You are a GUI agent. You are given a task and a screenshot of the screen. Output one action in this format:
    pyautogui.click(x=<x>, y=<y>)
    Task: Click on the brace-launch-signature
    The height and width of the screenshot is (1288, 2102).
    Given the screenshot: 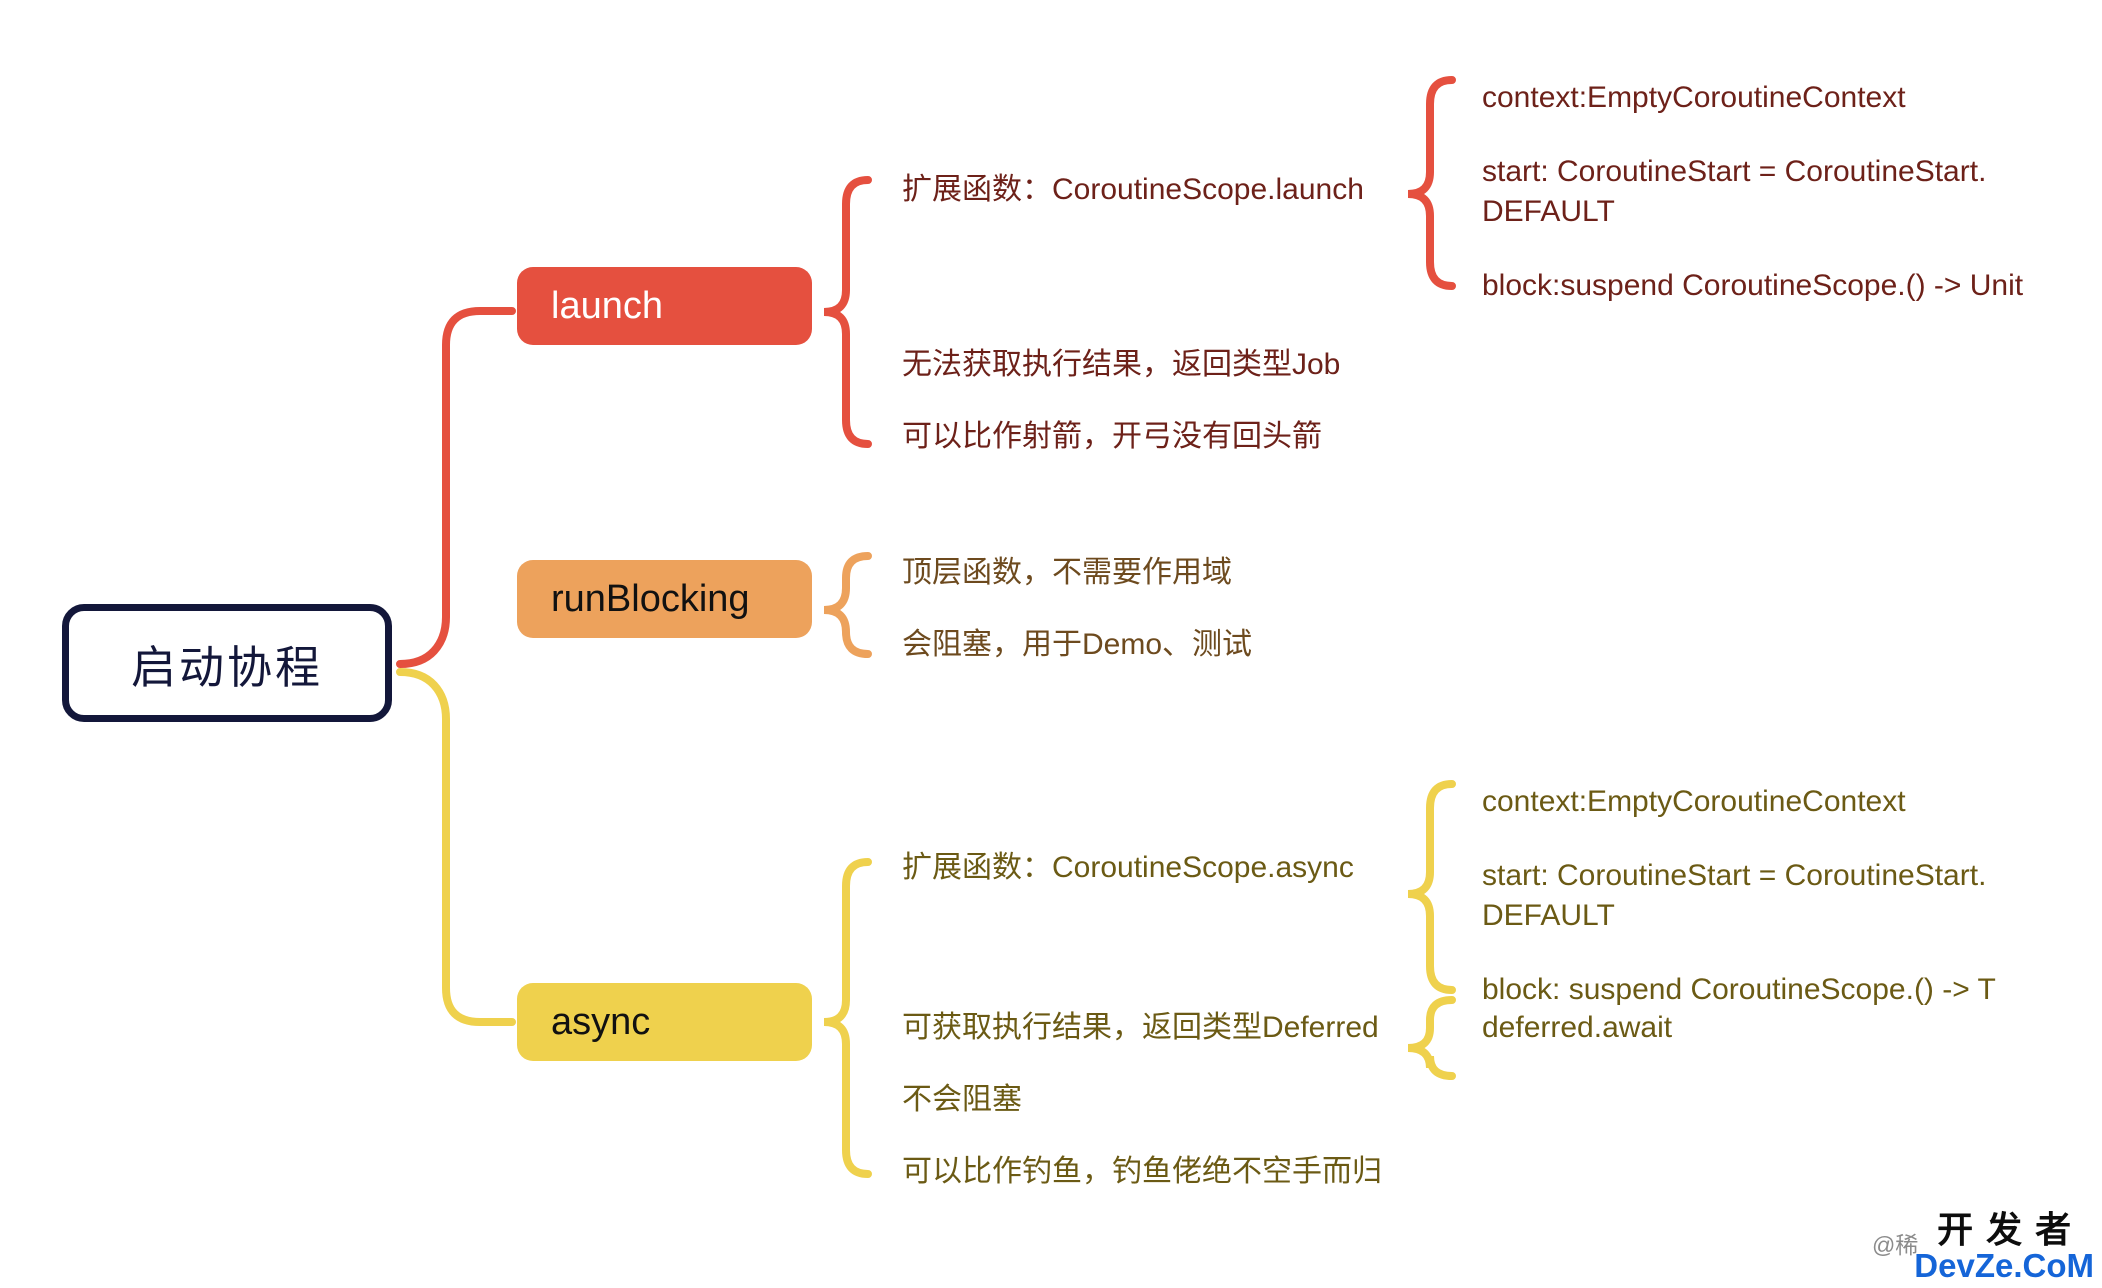 What is the action you would take?
    pyautogui.click(x=1431, y=183)
    